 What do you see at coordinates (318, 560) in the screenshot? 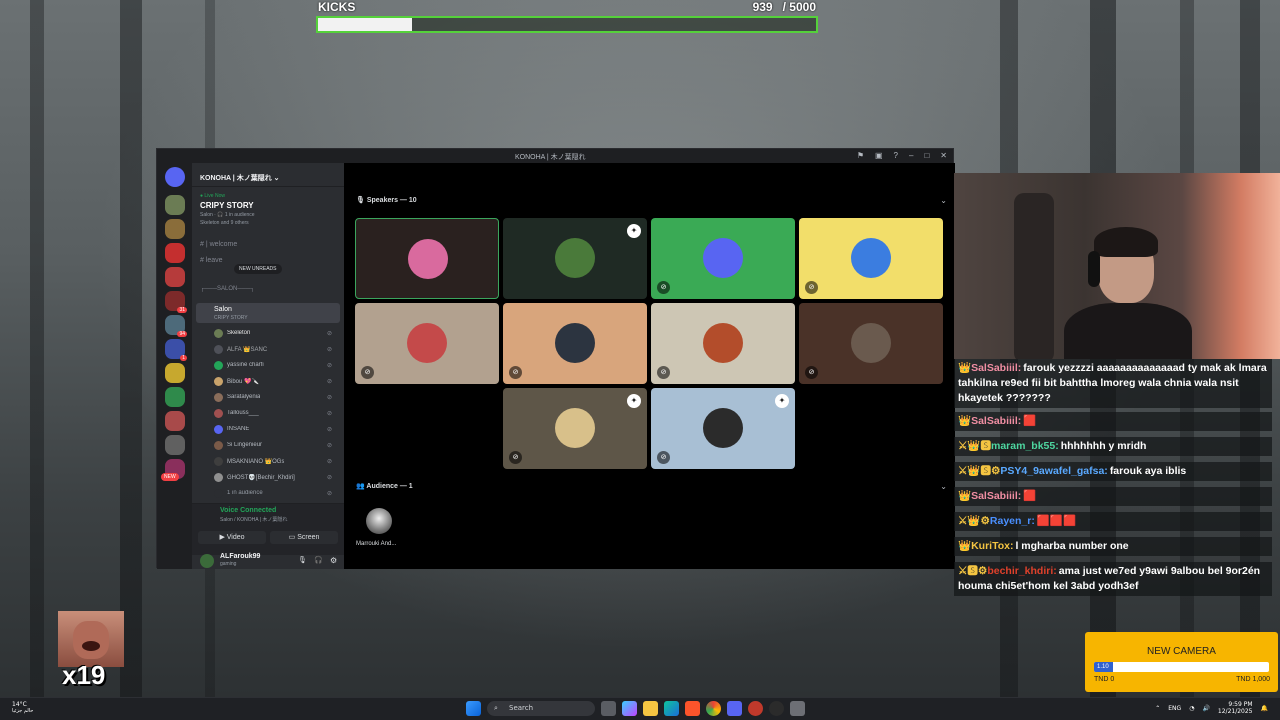
I see `headphones-icon: 🎧` at bounding box center [318, 560].